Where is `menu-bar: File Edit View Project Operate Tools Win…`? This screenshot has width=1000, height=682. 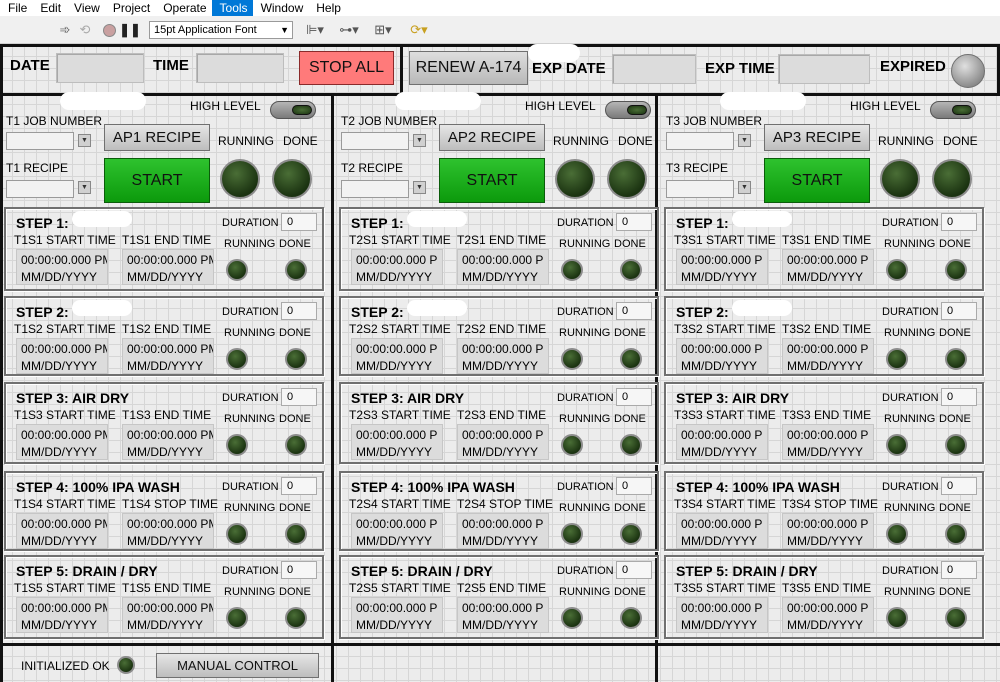 menu-bar: File Edit View Project Operate Tools Win… is located at coordinates (500, 8).